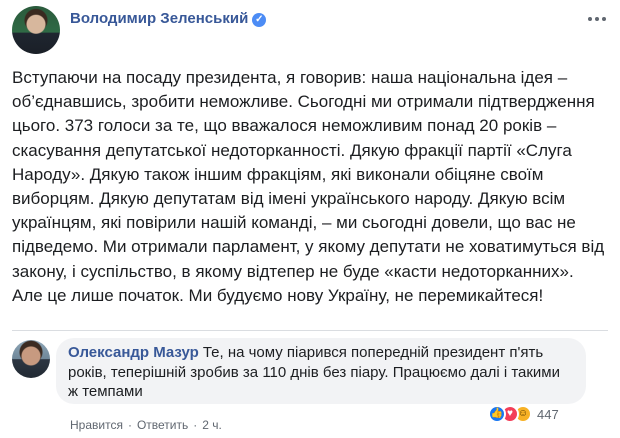 The image size is (620, 438). Describe the element at coordinates (497, 414) in the screenshot. I see `like-icon: 👍` at that location.